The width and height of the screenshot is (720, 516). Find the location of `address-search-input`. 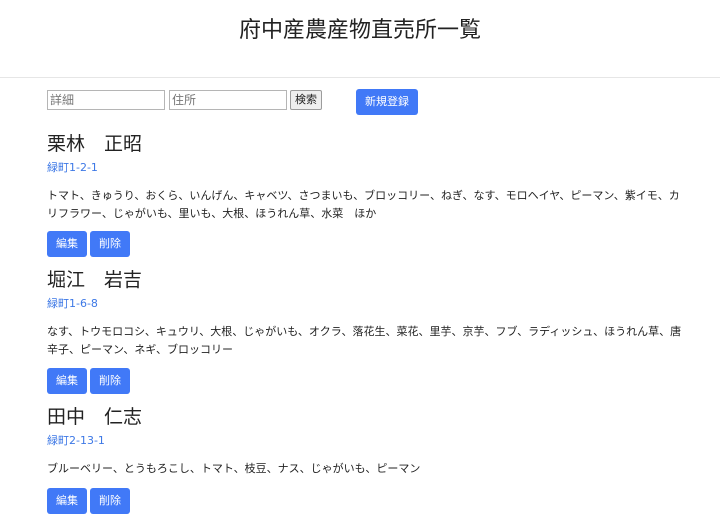

address-search-input is located at coordinates (228, 100).